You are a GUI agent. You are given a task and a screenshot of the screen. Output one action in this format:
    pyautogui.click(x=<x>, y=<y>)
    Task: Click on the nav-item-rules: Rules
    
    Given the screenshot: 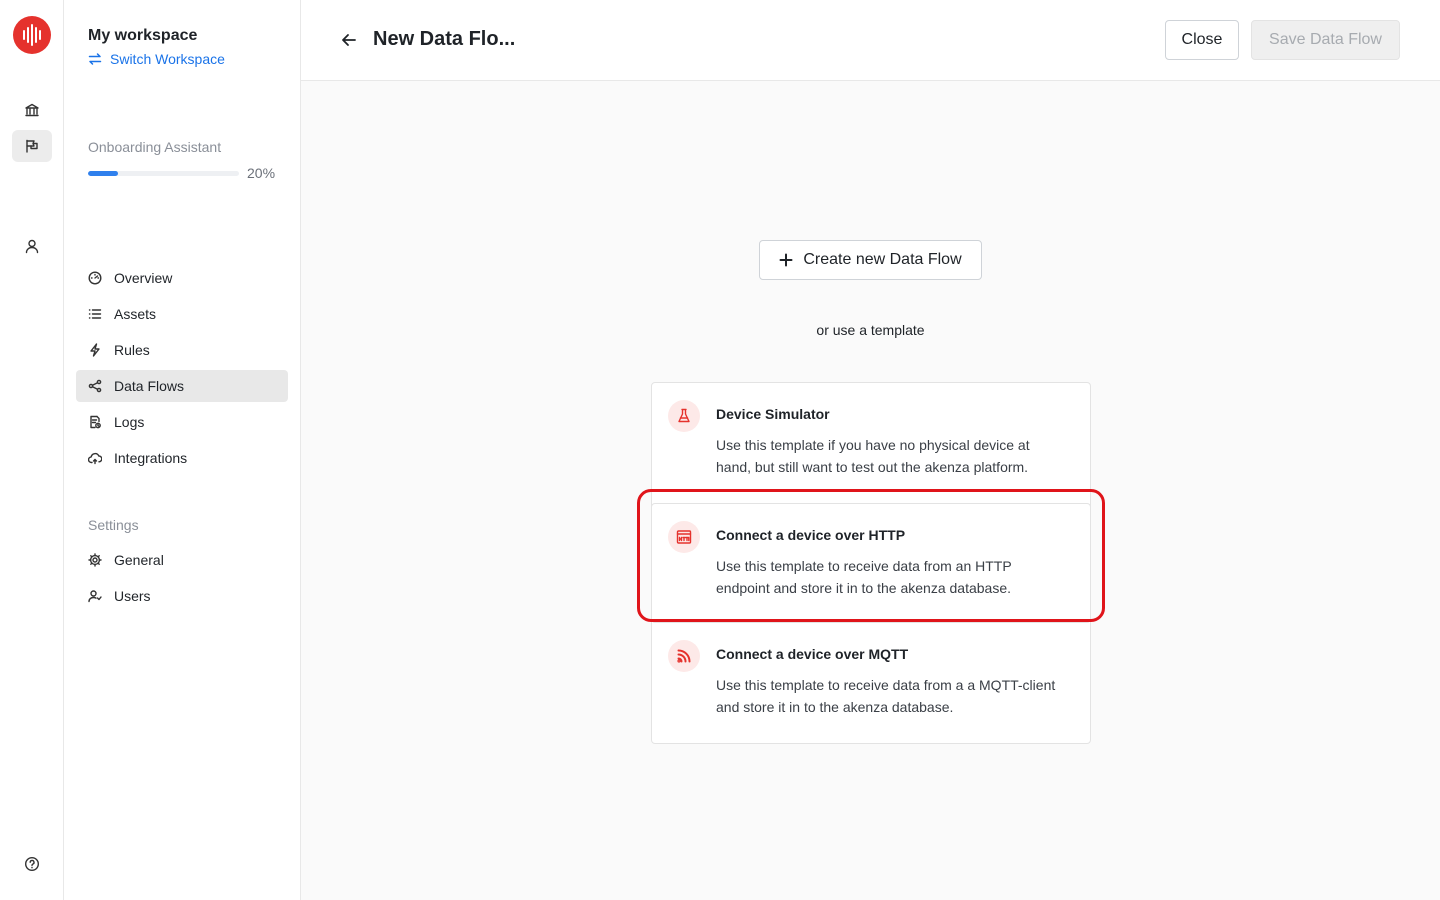 What is the action you would take?
    pyautogui.click(x=182, y=350)
    